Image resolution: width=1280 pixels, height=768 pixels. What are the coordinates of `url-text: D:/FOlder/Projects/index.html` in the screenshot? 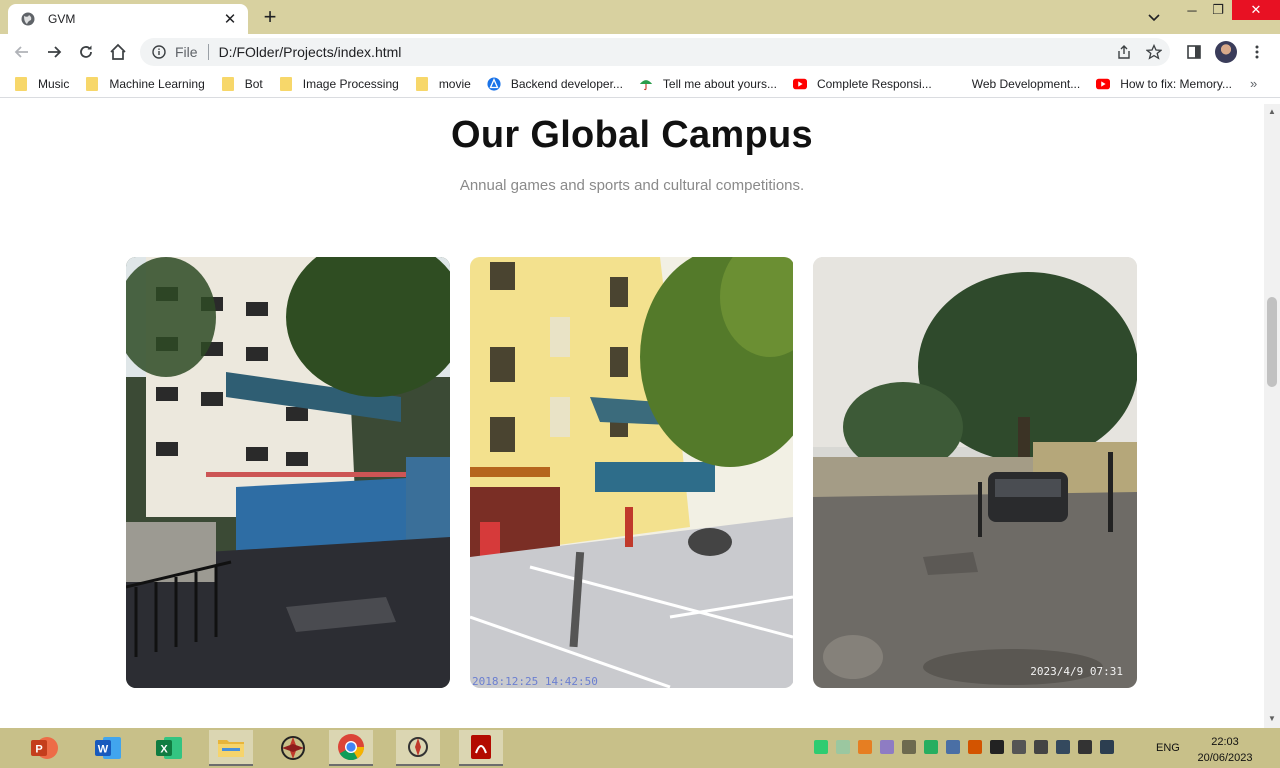 It's located at (310, 52).